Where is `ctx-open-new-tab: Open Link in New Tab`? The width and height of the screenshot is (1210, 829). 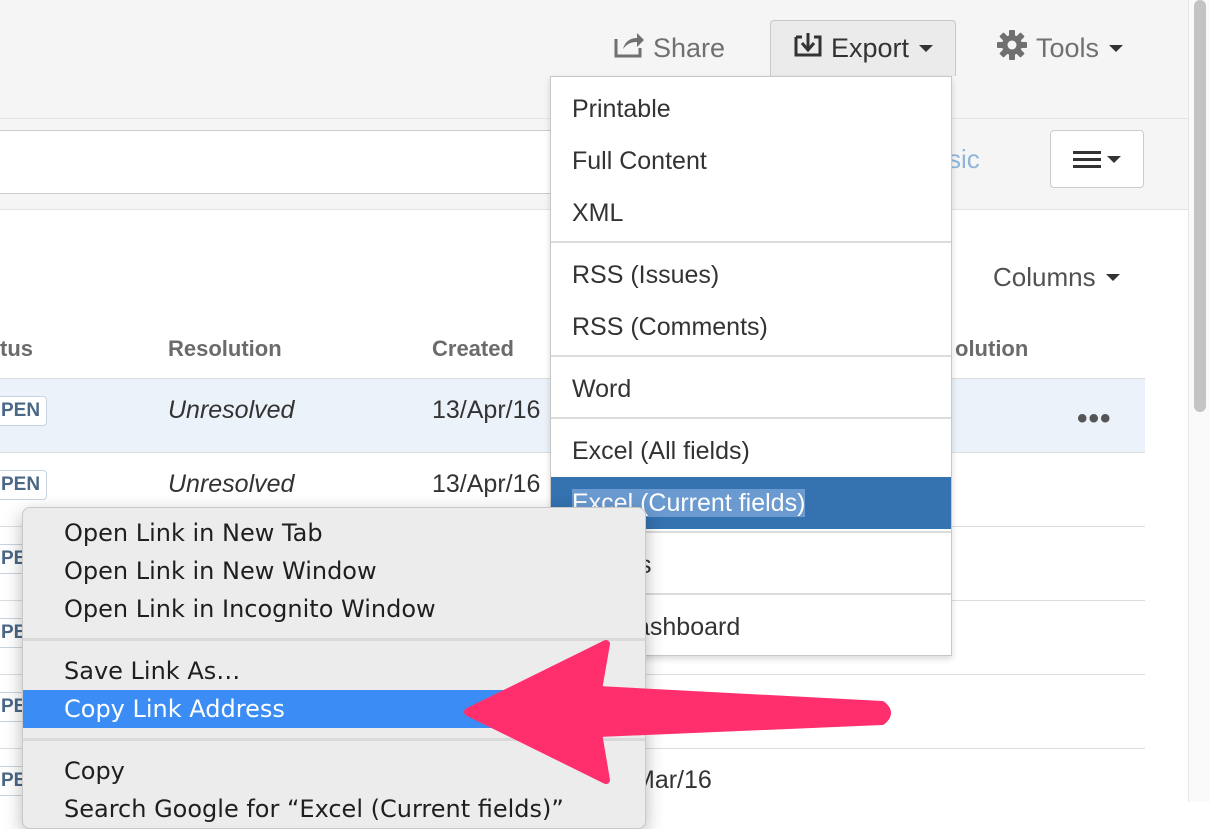 ctx-open-new-tab: Open Link in New Tab is located at coordinates (334, 533).